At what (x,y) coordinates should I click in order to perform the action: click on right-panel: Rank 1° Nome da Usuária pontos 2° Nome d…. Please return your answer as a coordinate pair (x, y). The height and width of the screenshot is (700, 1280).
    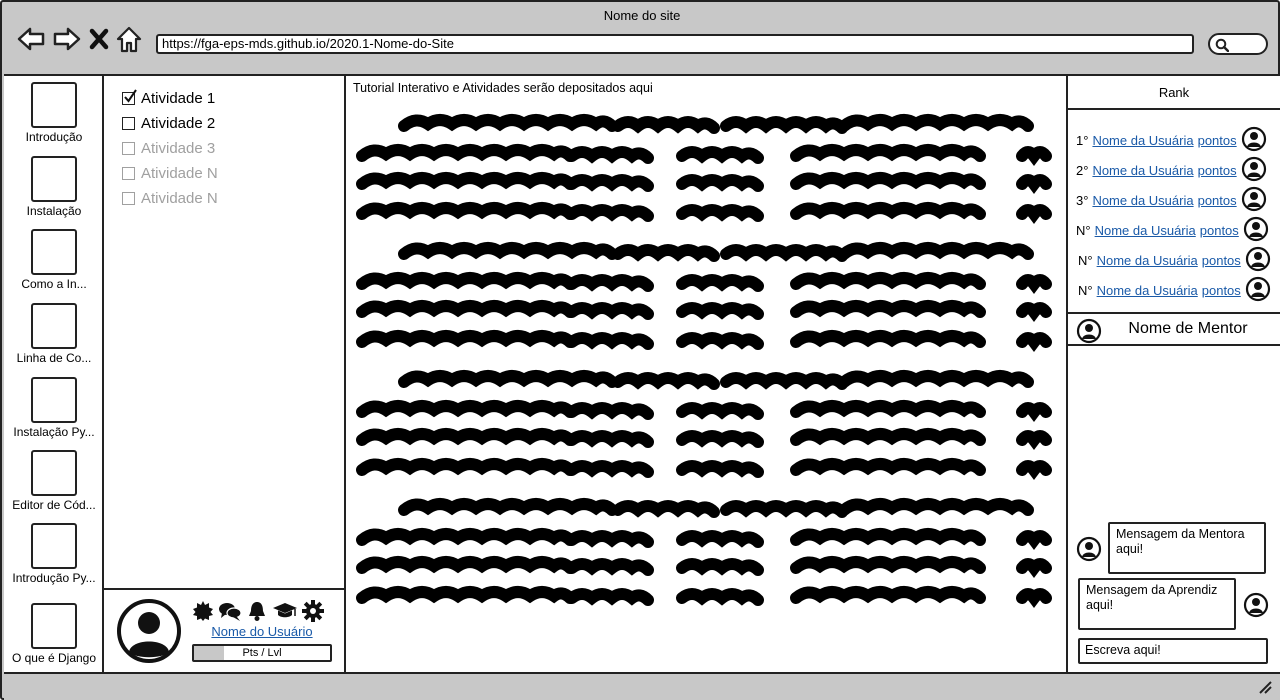
    Looking at the image, I should click on (1174, 375).